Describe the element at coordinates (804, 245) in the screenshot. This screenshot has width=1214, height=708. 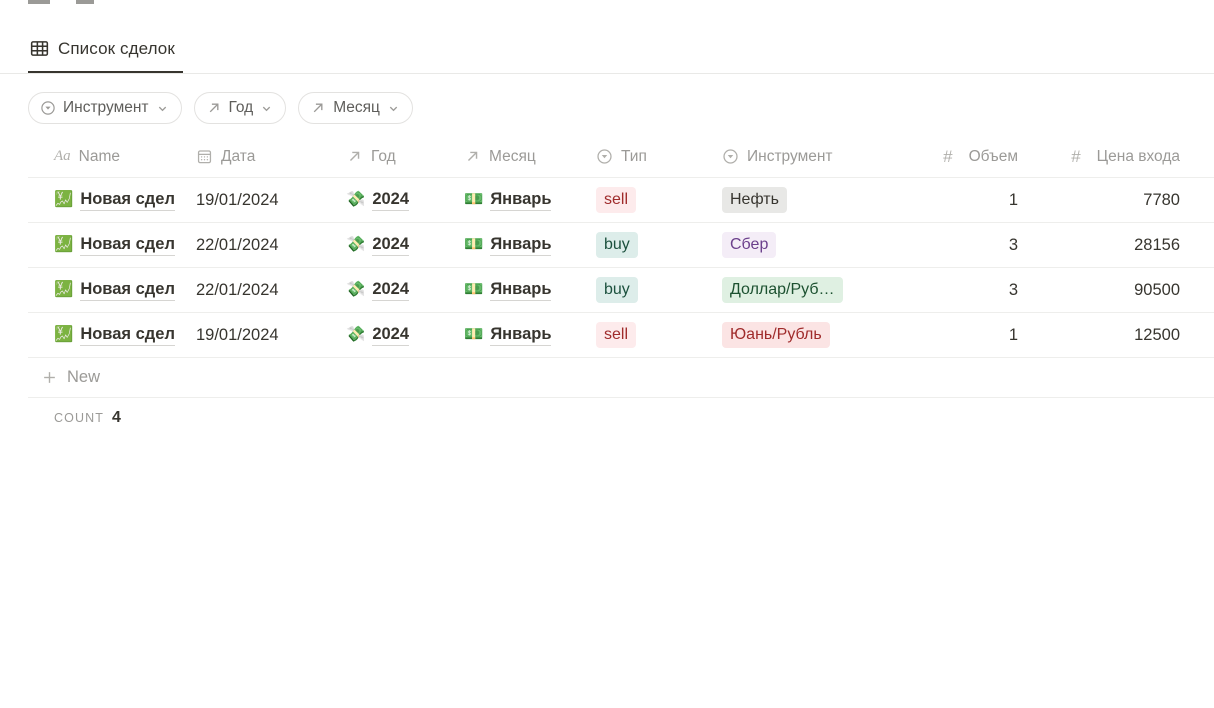
I see `cell-instrument: Сбер` at that location.